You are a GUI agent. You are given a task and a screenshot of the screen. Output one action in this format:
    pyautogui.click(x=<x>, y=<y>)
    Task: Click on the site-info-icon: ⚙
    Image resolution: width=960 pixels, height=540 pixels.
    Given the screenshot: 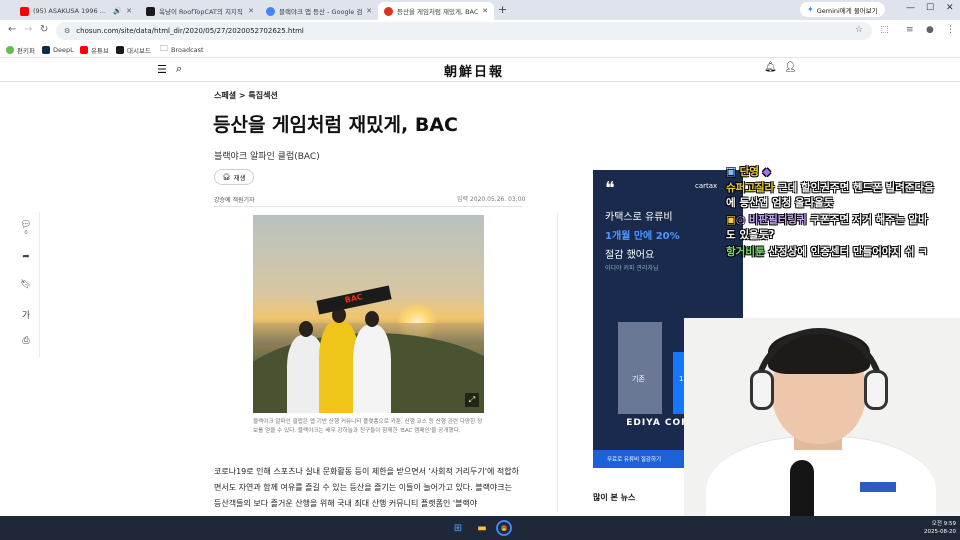 What is the action you would take?
    pyautogui.click(x=67, y=31)
    